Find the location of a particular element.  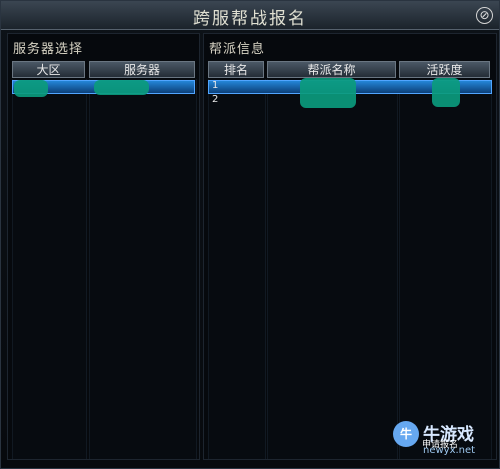

close-icon: ⊘ is located at coordinates (484, 15).